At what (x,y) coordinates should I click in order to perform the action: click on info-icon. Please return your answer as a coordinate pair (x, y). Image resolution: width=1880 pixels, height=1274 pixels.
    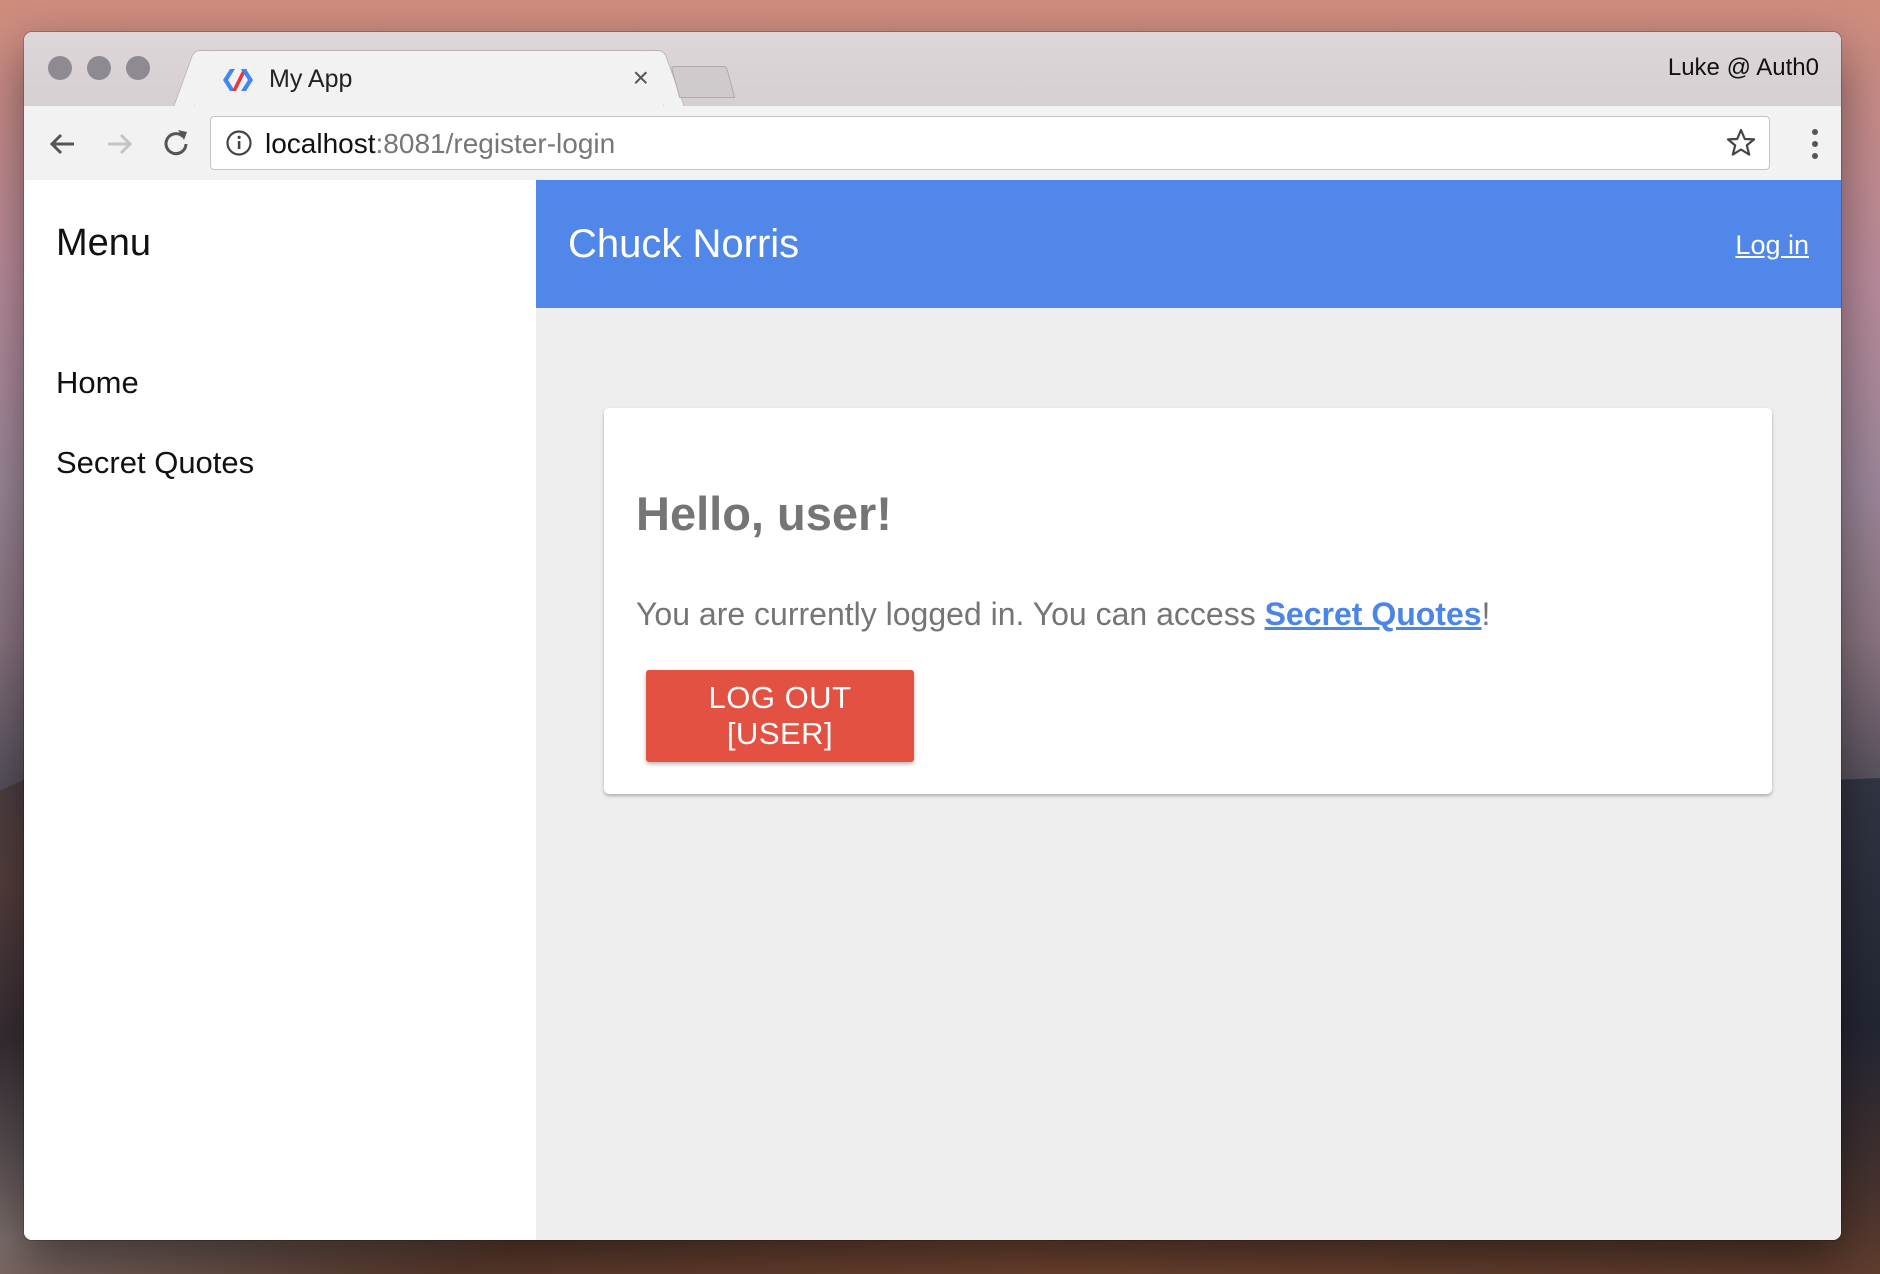
    Looking at the image, I should click on (239, 143).